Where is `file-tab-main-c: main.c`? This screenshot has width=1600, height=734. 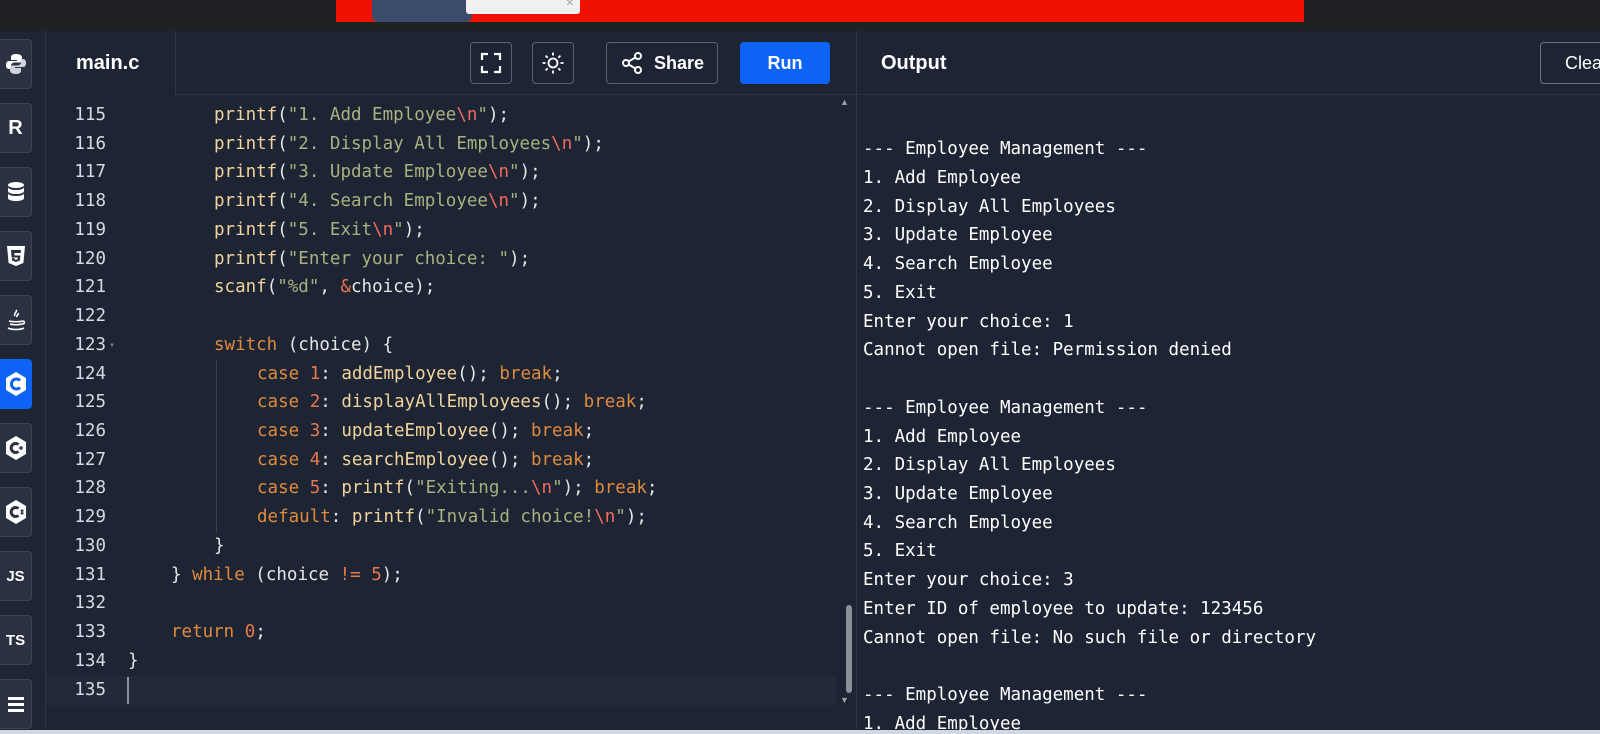 file-tab-main-c: main.c is located at coordinates (111, 63).